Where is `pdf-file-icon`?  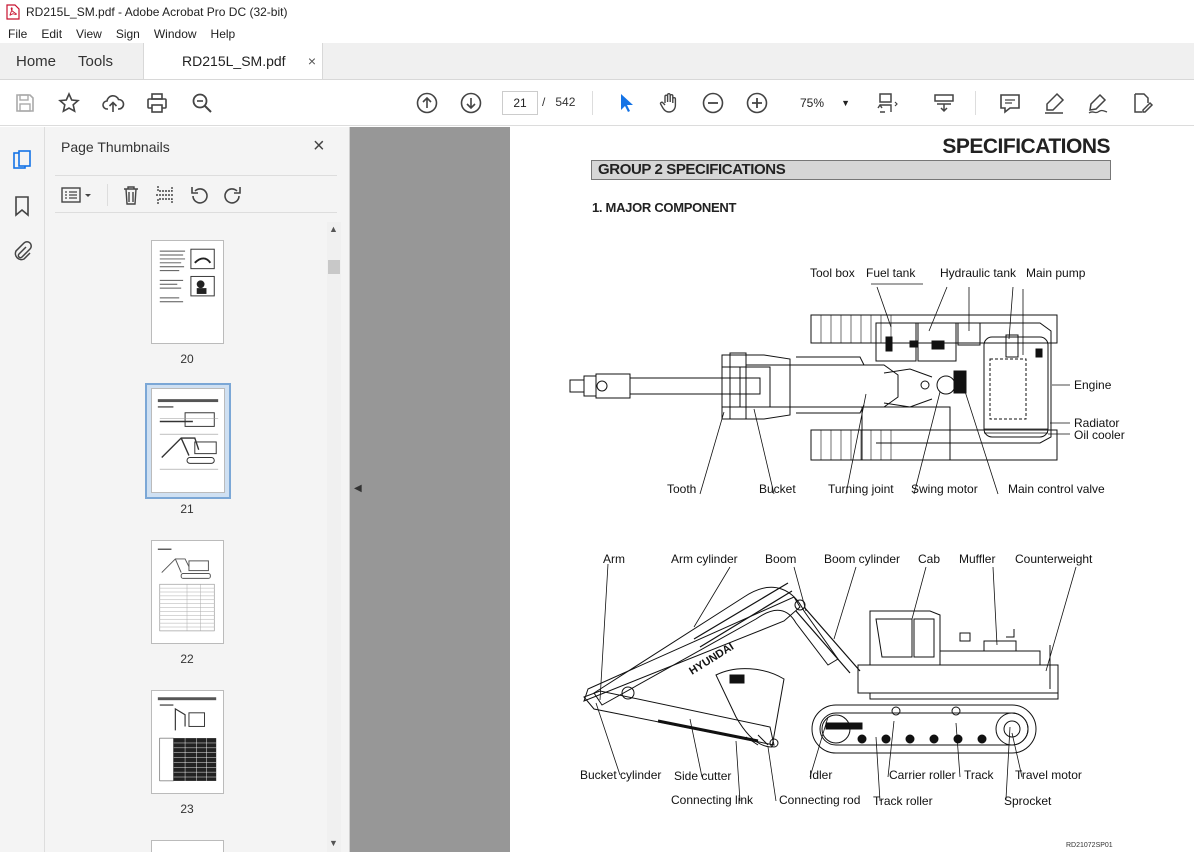 pdf-file-icon is located at coordinates (13, 12).